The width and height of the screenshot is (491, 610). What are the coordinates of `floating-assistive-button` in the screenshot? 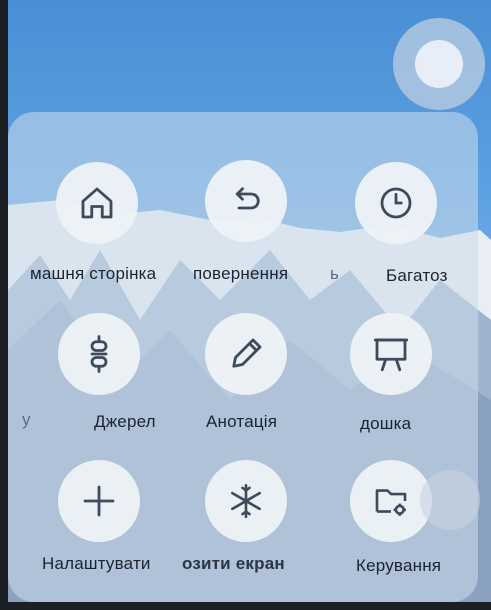 It's located at (439, 64).